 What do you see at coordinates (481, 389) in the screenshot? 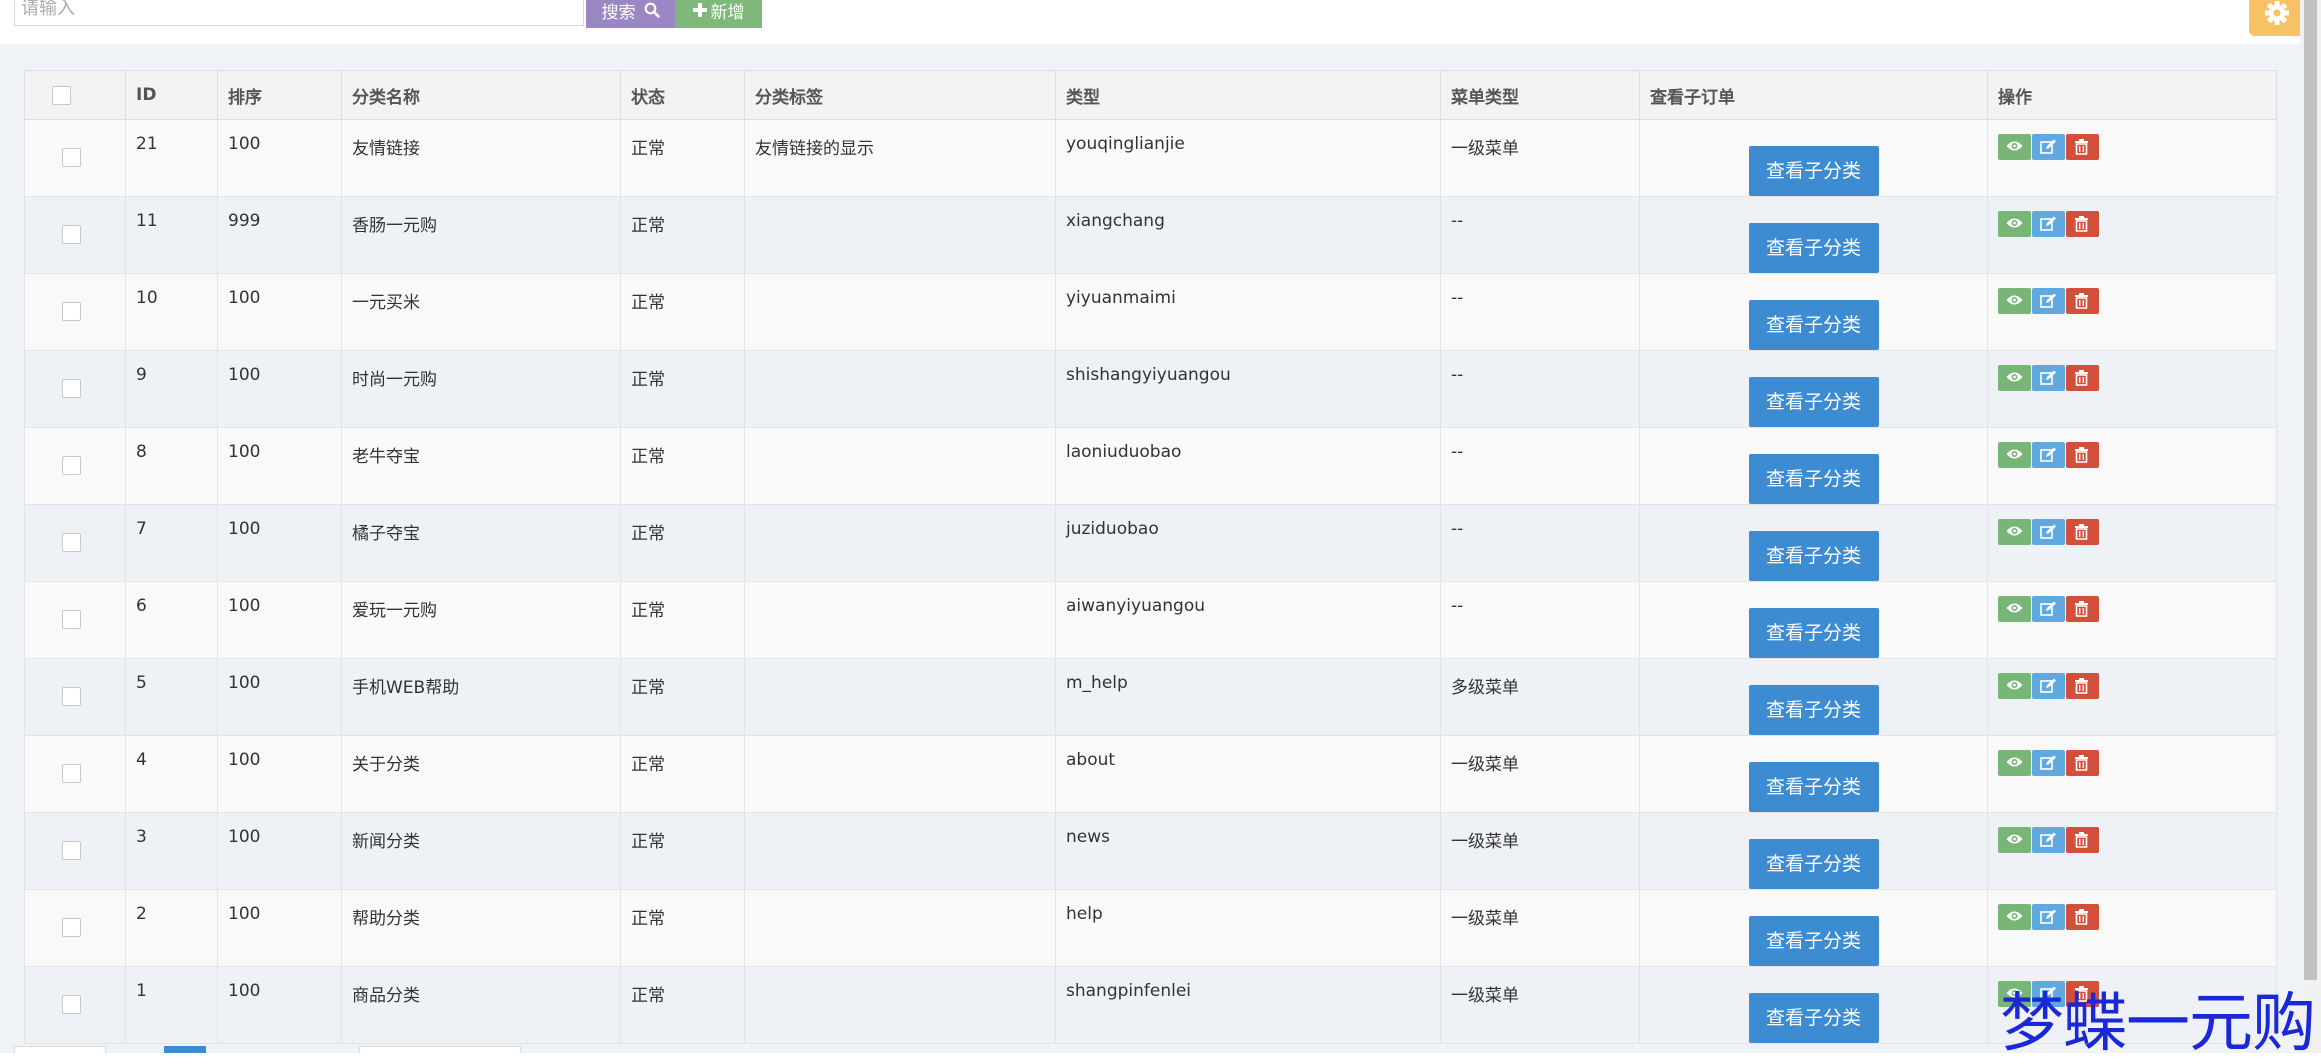
I see `cell-name: 时尚一元购` at bounding box center [481, 389].